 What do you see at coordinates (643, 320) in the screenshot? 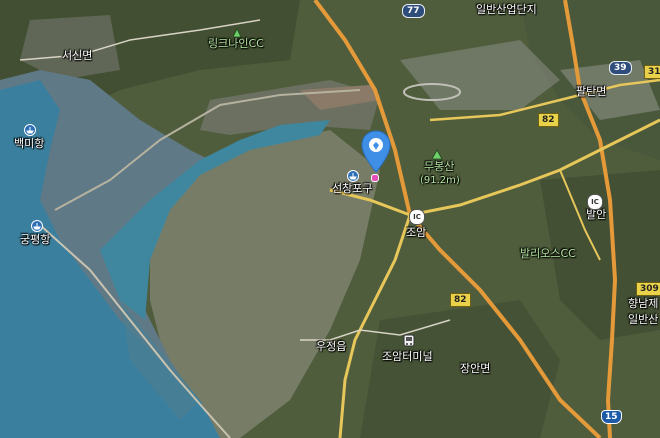
I see `place-label-industrial-complex-right: 일반산` at bounding box center [643, 320].